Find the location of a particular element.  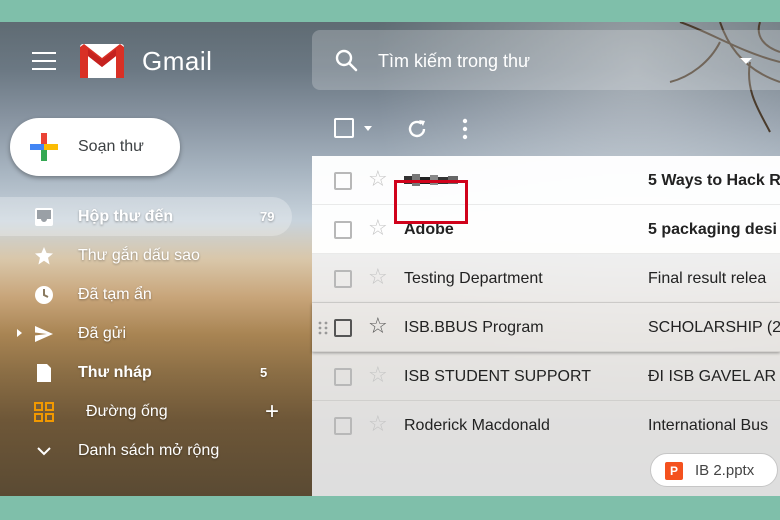

email-row: ☆ ISB.BBUS Program SCHOLARSHIP (2 is located at coordinates (546, 327).